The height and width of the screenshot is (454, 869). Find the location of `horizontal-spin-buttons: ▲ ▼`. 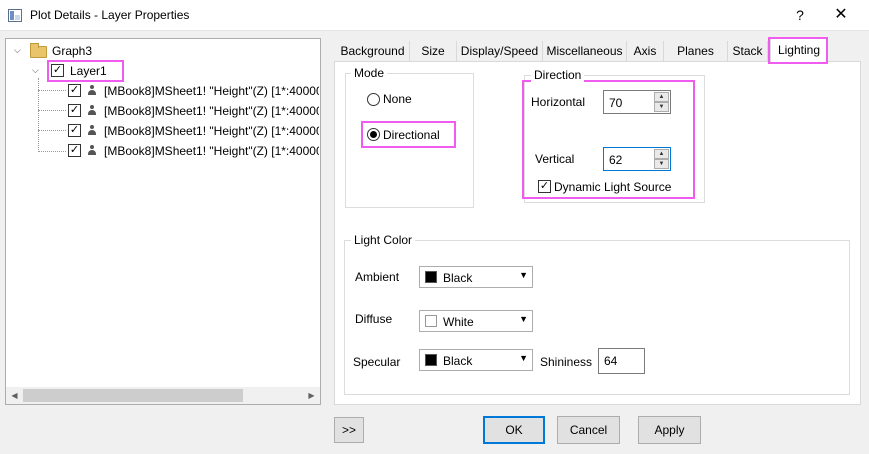

horizontal-spin-buttons: ▲ ▼ is located at coordinates (661, 102).